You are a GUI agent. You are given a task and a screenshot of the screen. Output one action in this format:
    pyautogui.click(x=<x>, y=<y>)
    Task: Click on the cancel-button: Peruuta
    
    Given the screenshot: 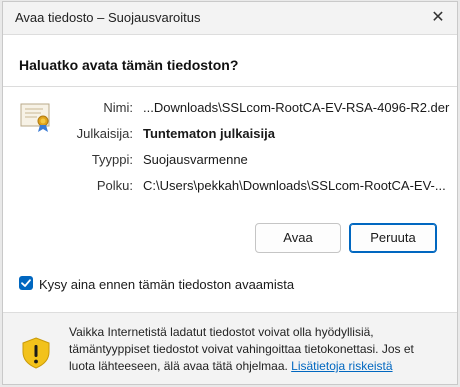 What is the action you would take?
    pyautogui.click(x=393, y=238)
    